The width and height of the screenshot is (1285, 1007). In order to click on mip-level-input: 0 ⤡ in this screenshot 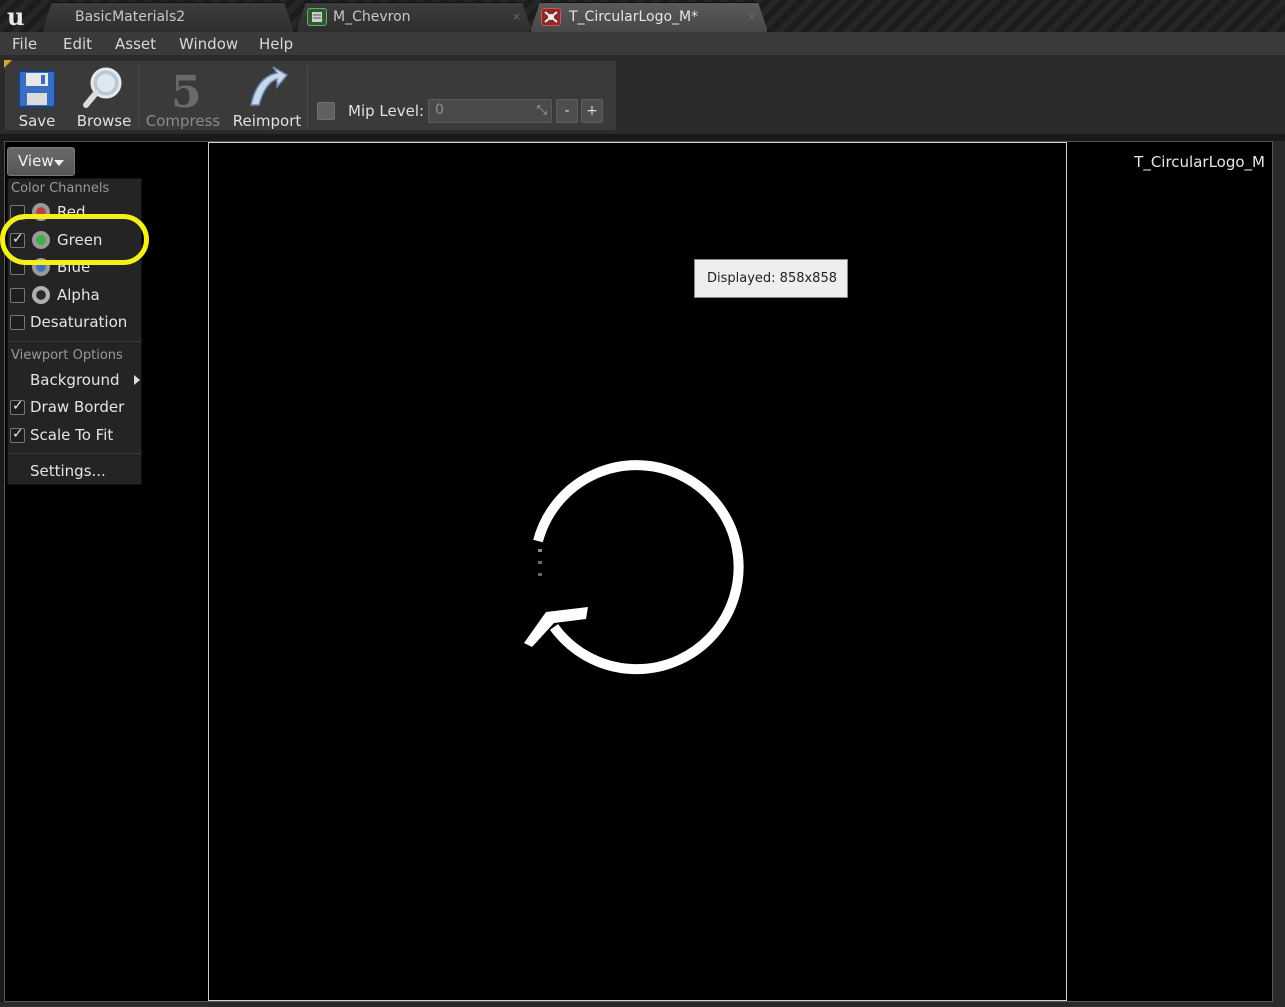, I will do `click(490, 111)`.